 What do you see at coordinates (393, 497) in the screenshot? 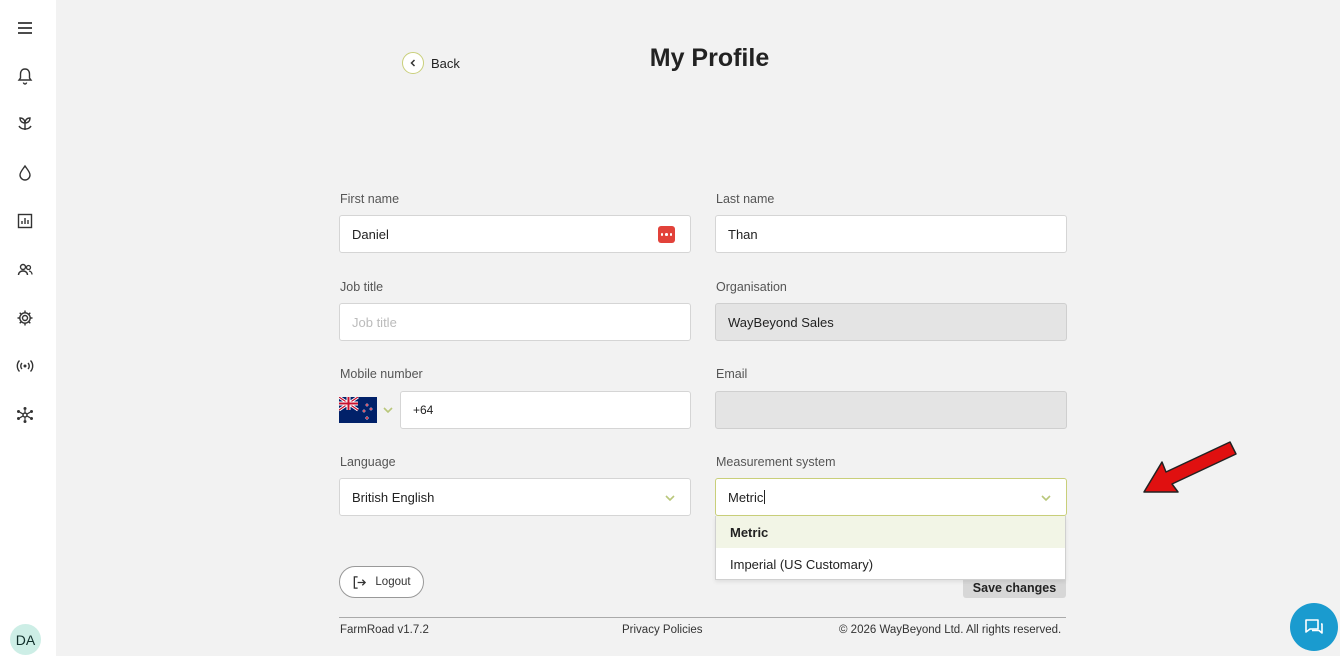
I see `language-value: British English` at bounding box center [393, 497].